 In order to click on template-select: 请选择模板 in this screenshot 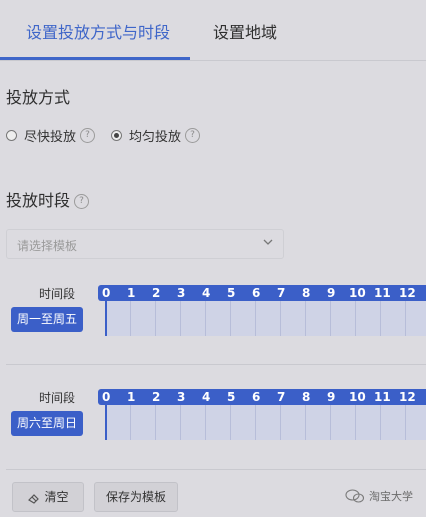, I will do `click(145, 244)`.